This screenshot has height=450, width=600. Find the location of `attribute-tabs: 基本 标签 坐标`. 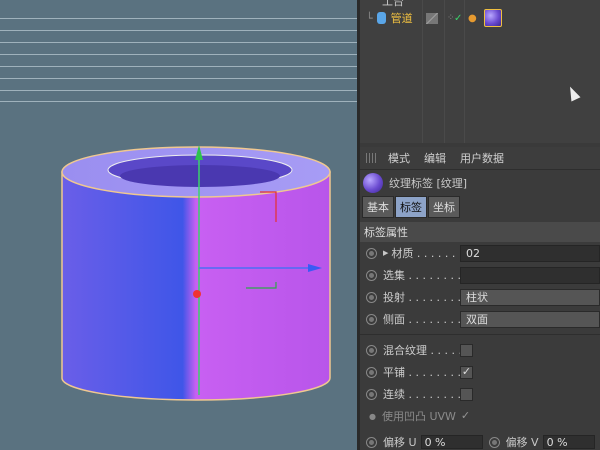

attribute-tabs: 基本 标签 坐标 is located at coordinates (480, 207).